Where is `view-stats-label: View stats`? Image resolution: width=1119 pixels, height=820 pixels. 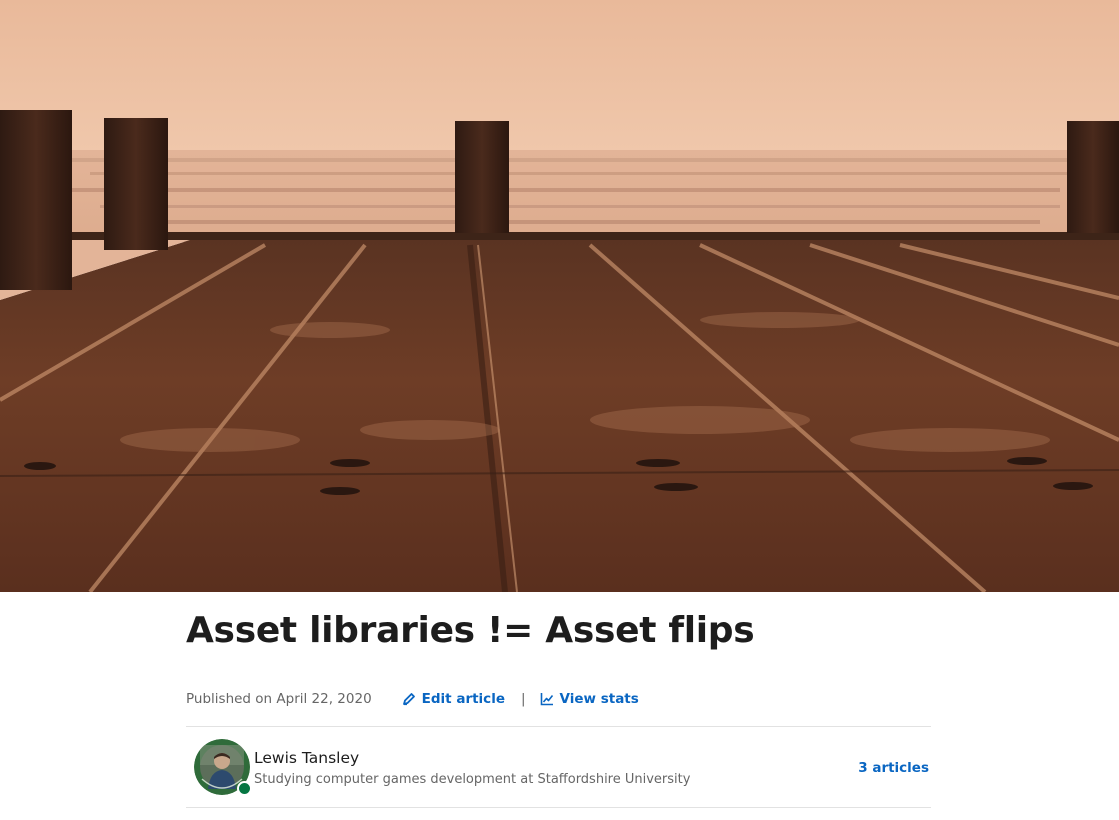
view-stats-label: View stats is located at coordinates (599, 699).